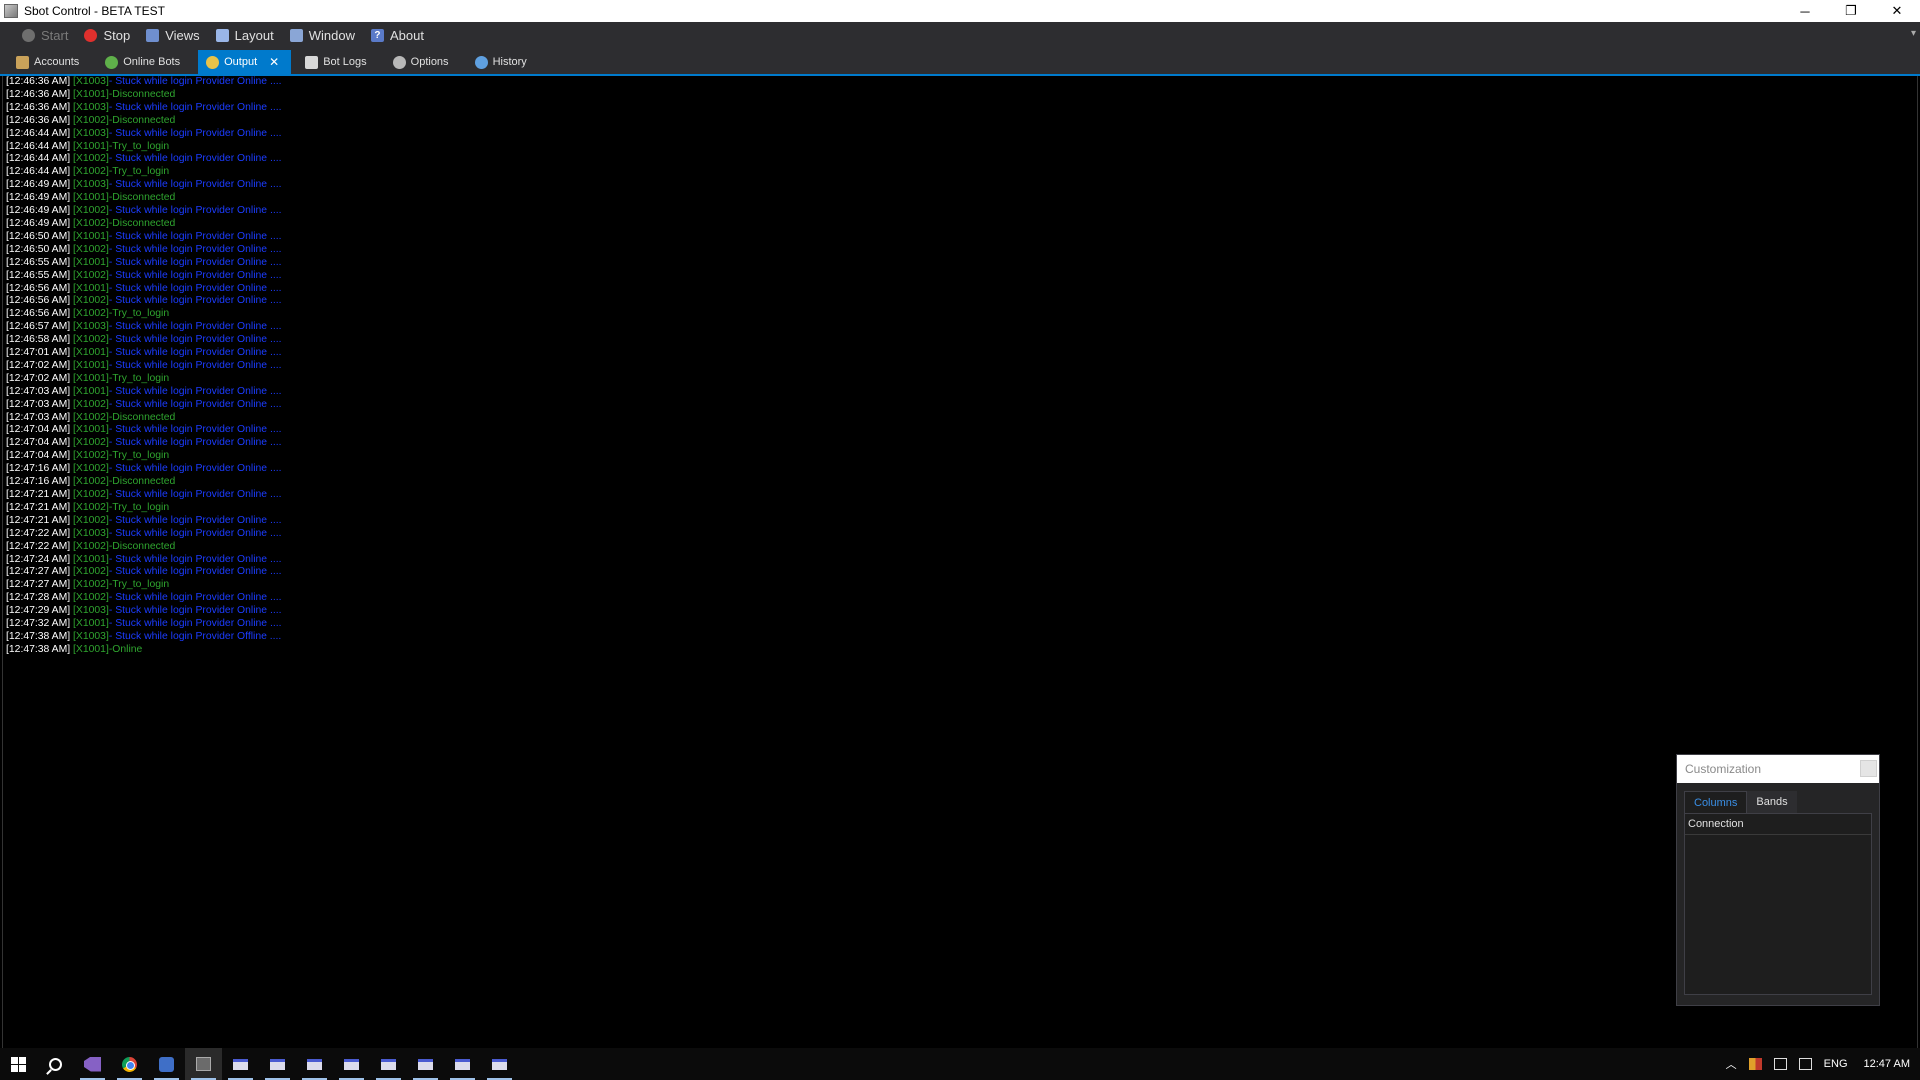  What do you see at coordinates (1731, 1064) in the screenshot?
I see `show-hidden-icons-button: ︿` at bounding box center [1731, 1064].